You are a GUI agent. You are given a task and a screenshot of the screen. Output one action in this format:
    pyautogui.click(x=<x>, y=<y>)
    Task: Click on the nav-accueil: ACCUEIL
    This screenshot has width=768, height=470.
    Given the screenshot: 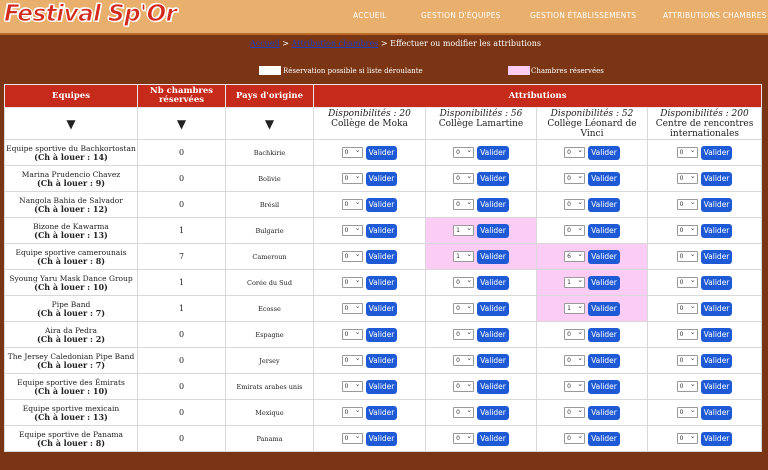 What is the action you would take?
    pyautogui.click(x=370, y=15)
    